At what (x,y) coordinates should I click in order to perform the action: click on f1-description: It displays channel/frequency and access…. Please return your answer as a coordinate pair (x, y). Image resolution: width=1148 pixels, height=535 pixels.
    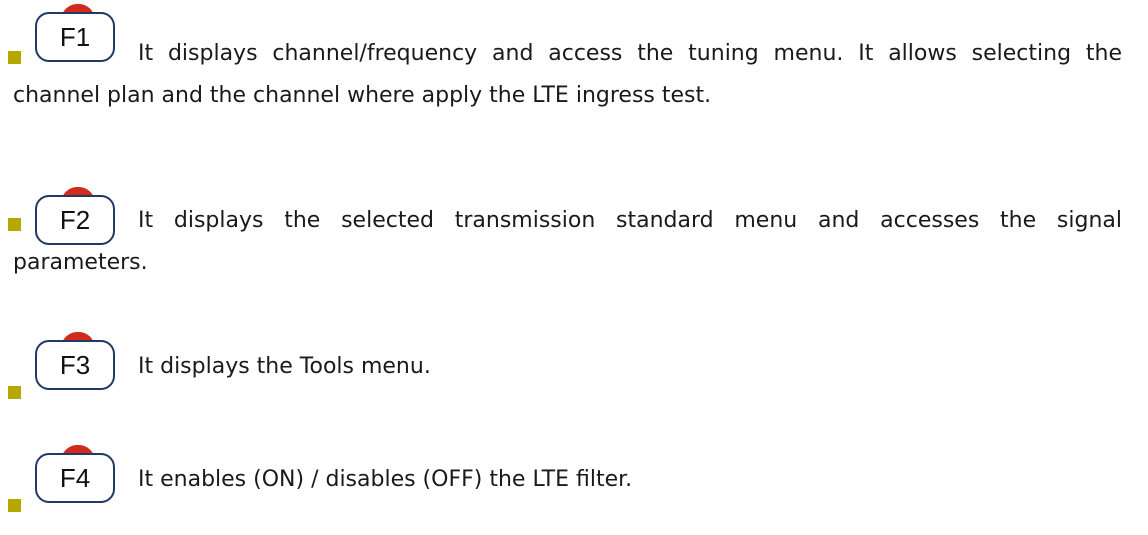
    Looking at the image, I should click on (567, 74).